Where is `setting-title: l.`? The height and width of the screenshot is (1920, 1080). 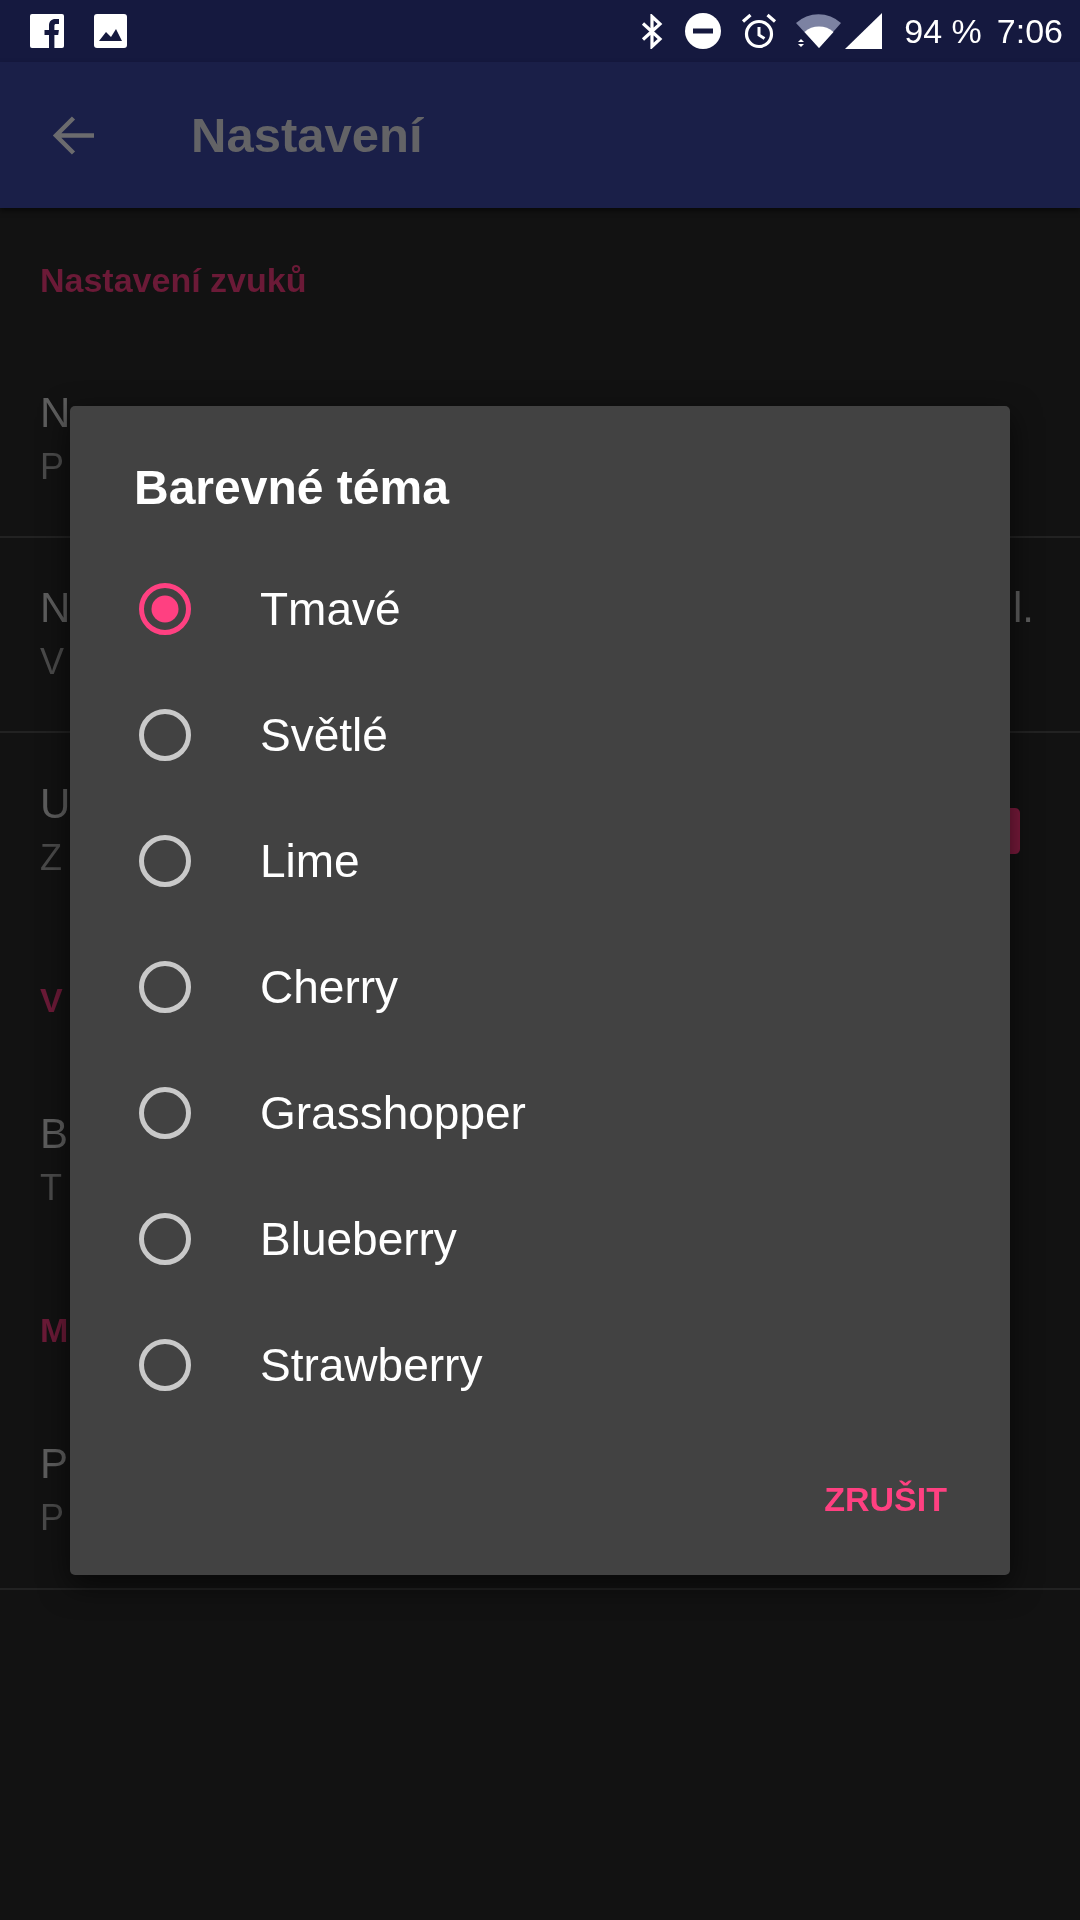 setting-title: l. is located at coordinates (1023, 607).